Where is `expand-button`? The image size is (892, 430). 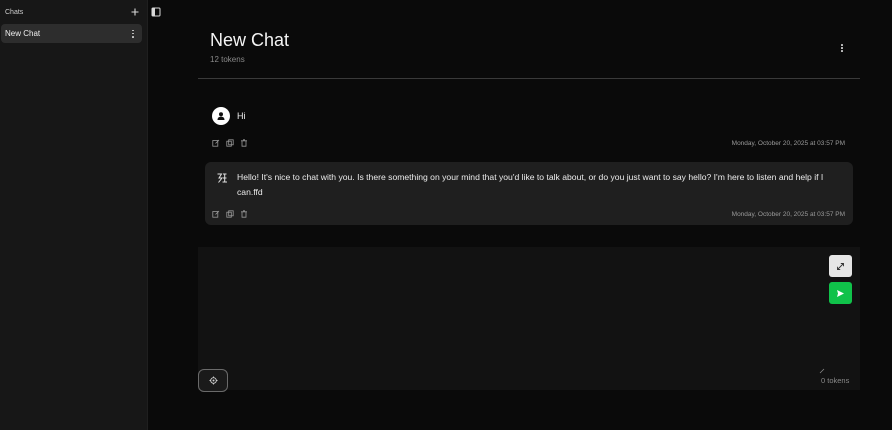 expand-button is located at coordinates (840, 266).